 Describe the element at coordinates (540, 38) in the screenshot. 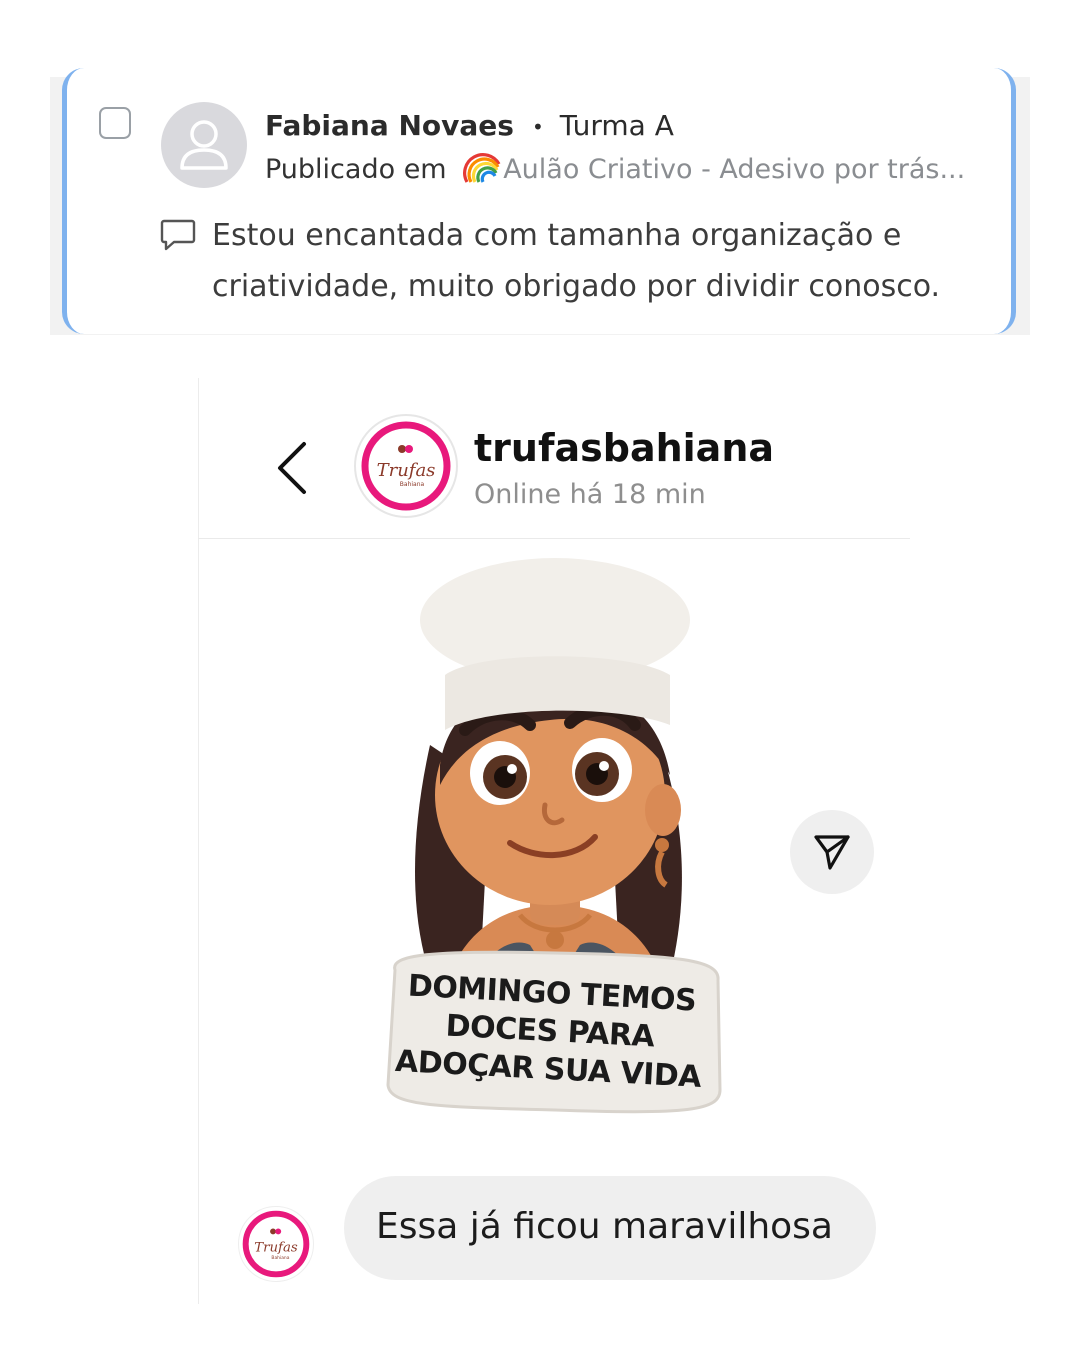

I see `card-top-mask` at that location.